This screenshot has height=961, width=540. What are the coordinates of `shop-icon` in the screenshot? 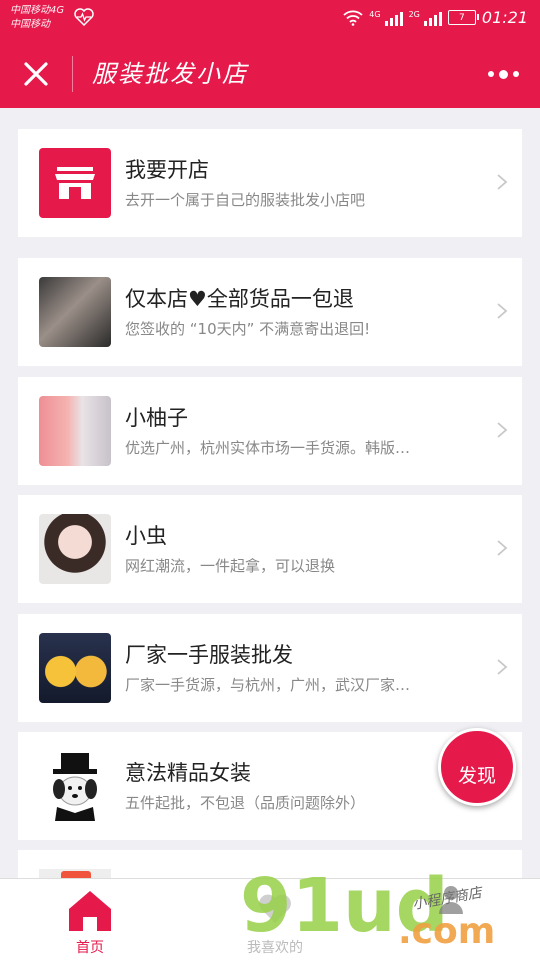 It's located at (75, 183).